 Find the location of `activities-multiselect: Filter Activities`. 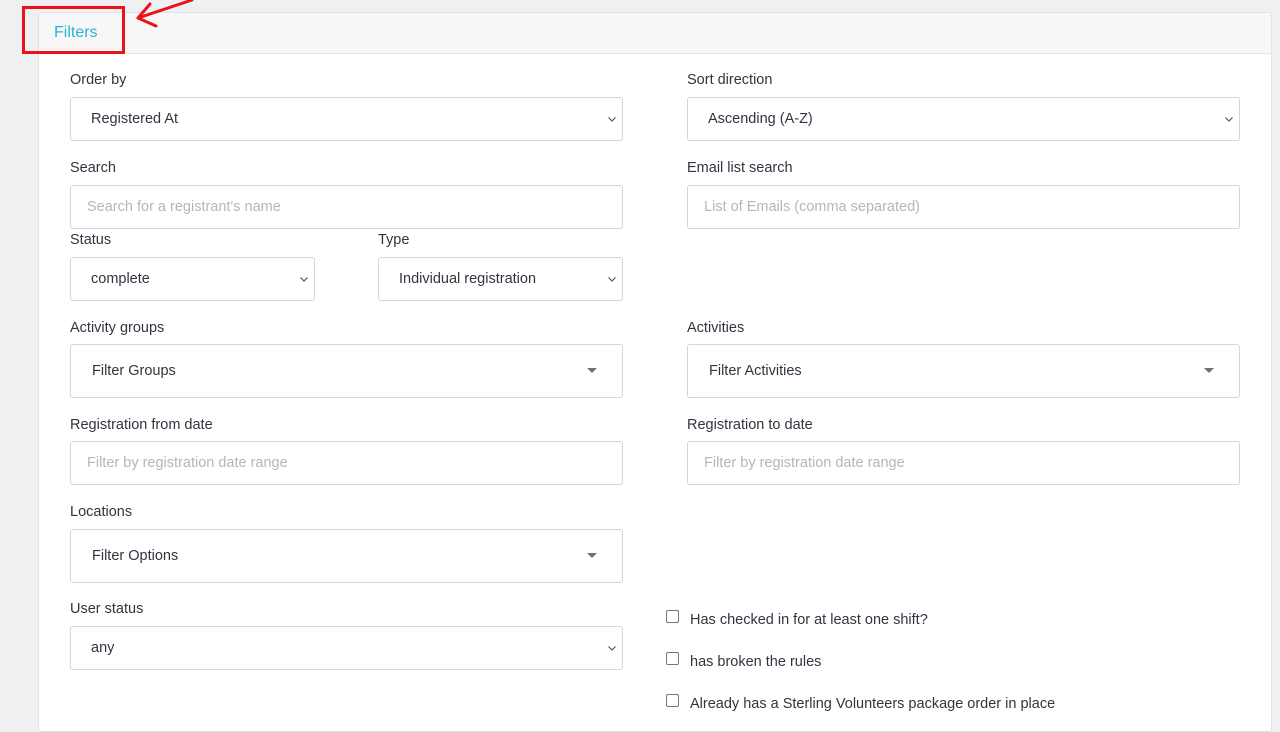

activities-multiselect: Filter Activities is located at coordinates (963, 371).